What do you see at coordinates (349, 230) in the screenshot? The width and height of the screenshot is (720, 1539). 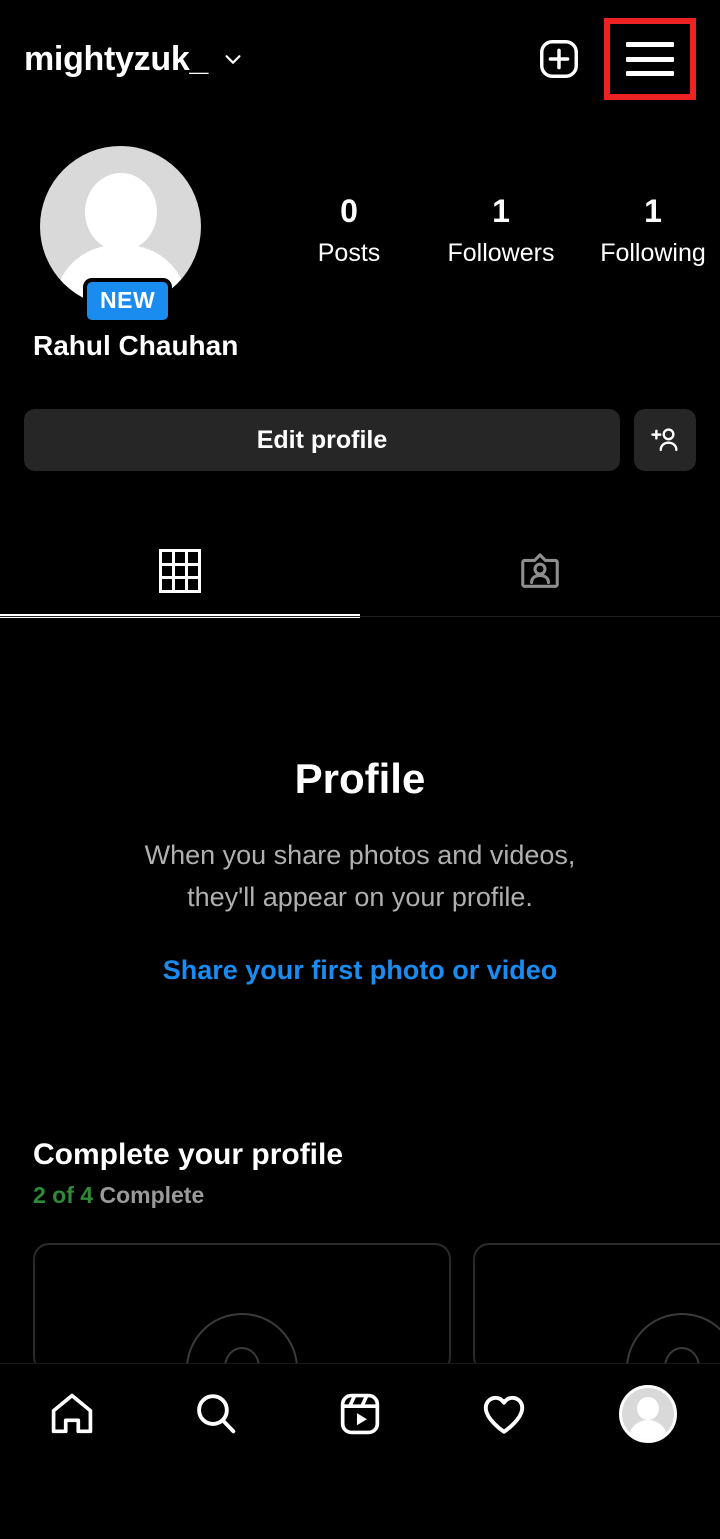 I see `stat-posts: 0 Posts` at bounding box center [349, 230].